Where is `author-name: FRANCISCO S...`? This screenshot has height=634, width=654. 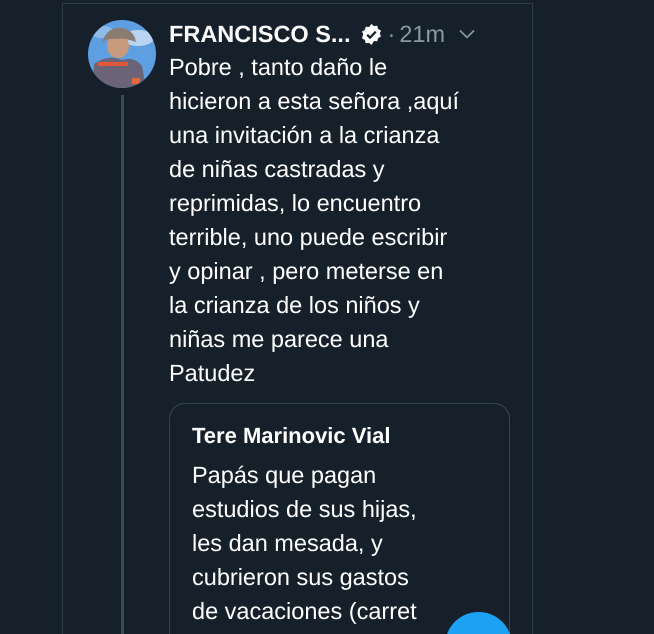 author-name: FRANCISCO S... is located at coordinates (259, 34).